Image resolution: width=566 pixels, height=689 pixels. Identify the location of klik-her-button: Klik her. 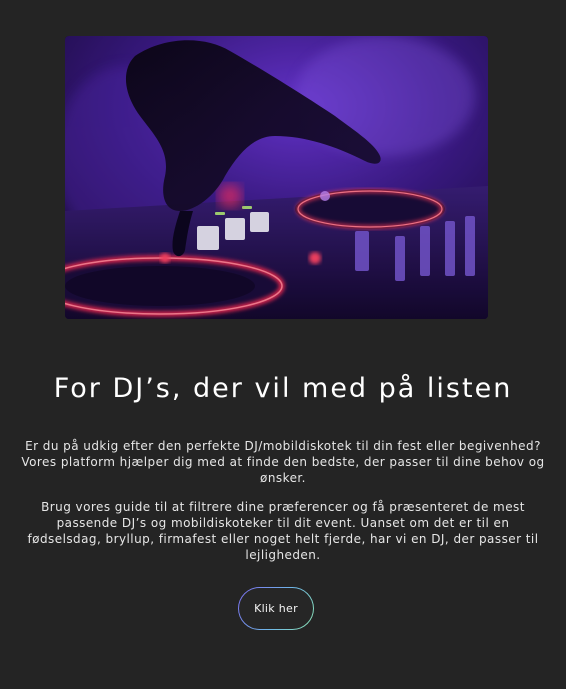
(276, 608).